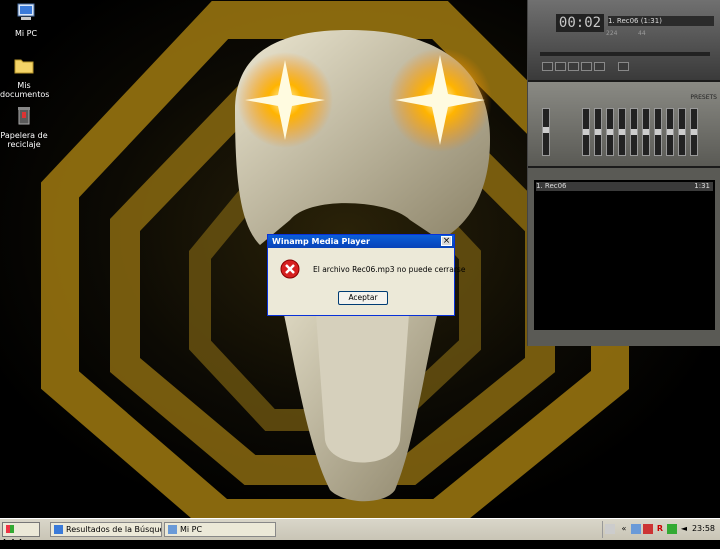  I want to click on stop-button, so click(586, 66).